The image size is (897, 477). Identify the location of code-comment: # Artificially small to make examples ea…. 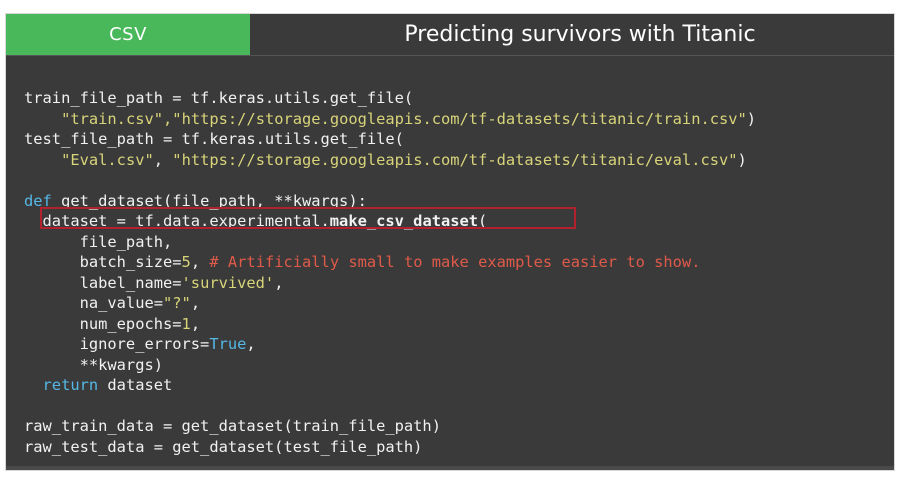
(455, 262).